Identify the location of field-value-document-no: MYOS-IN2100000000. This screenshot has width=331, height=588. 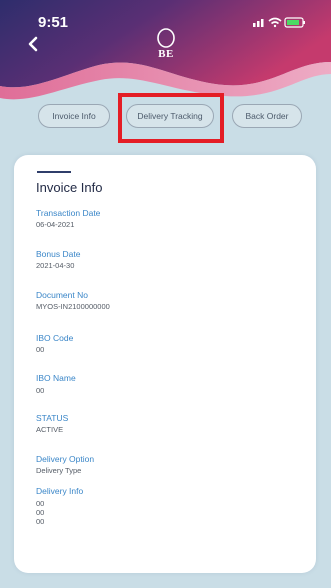
(73, 306).